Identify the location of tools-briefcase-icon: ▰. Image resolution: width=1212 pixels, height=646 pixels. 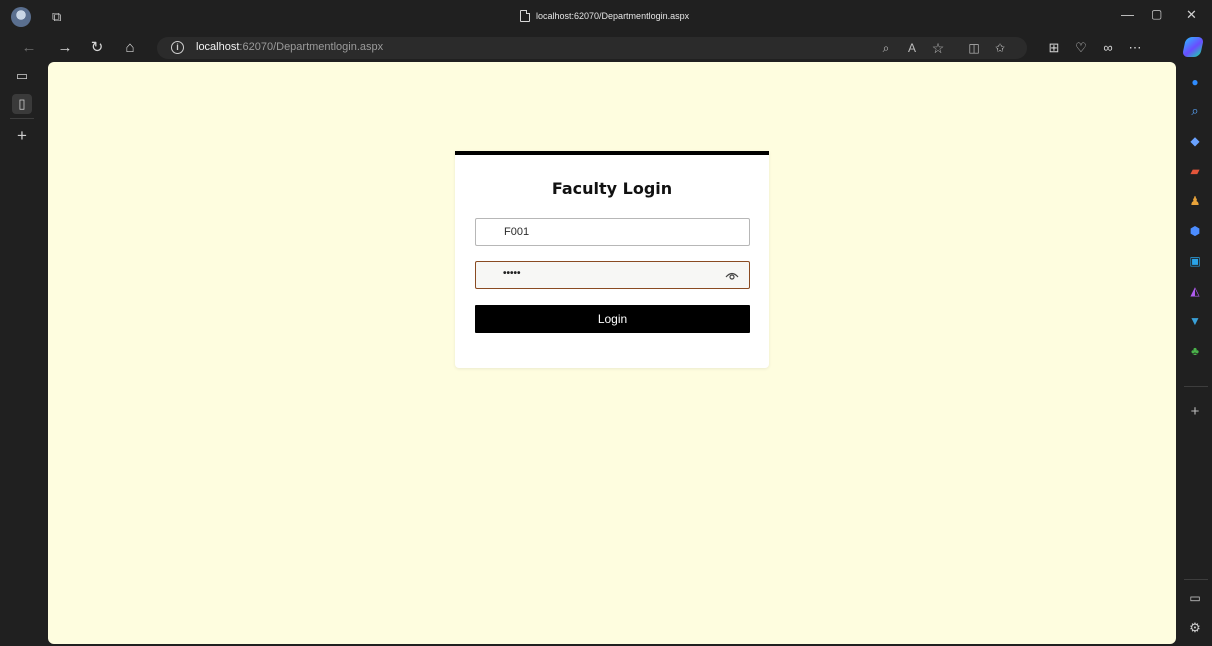
(1195, 171).